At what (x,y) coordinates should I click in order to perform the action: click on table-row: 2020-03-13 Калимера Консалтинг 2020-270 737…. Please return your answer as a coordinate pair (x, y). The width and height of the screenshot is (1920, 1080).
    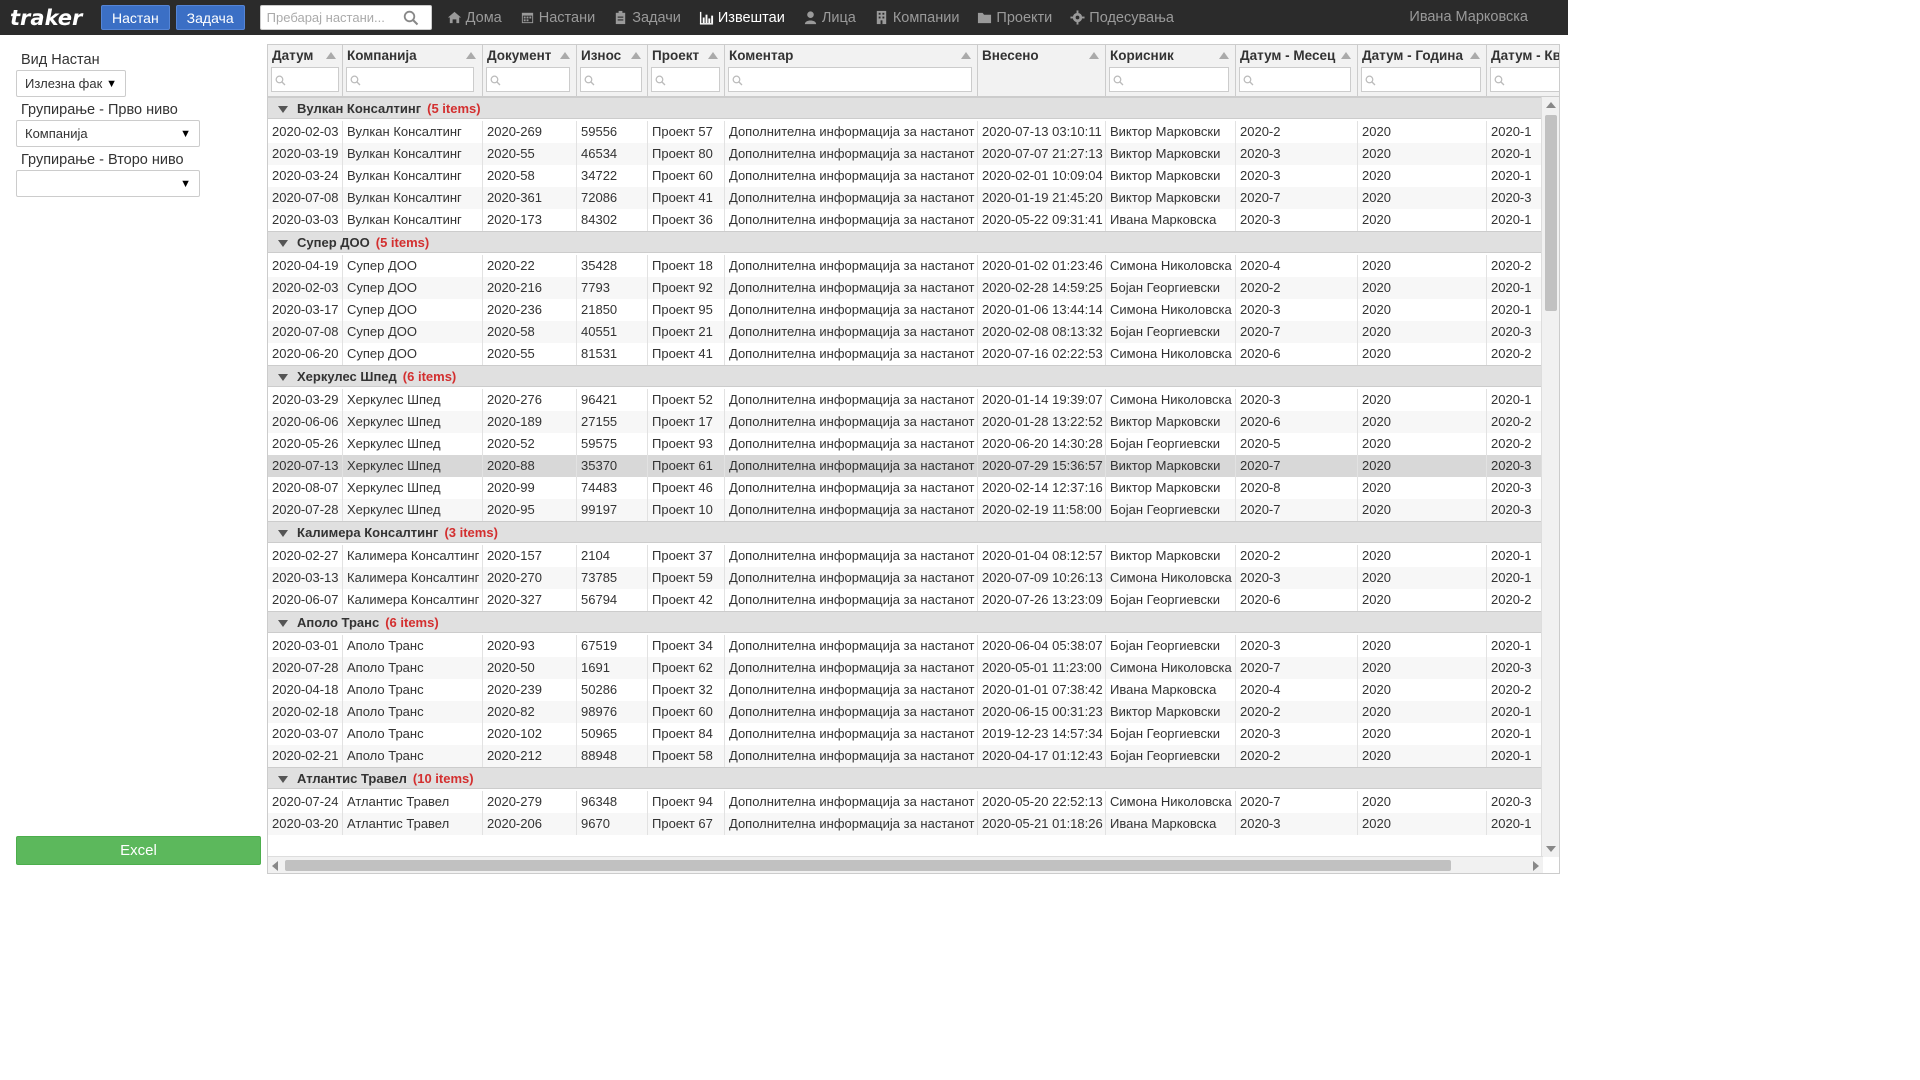
    Looking at the image, I should click on (905, 578).